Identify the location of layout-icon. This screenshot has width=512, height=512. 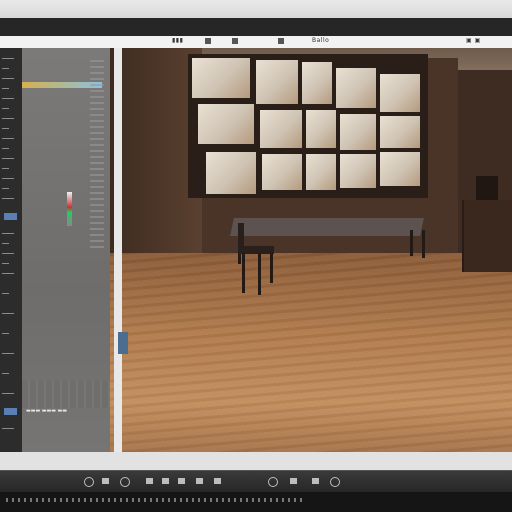
(235, 41).